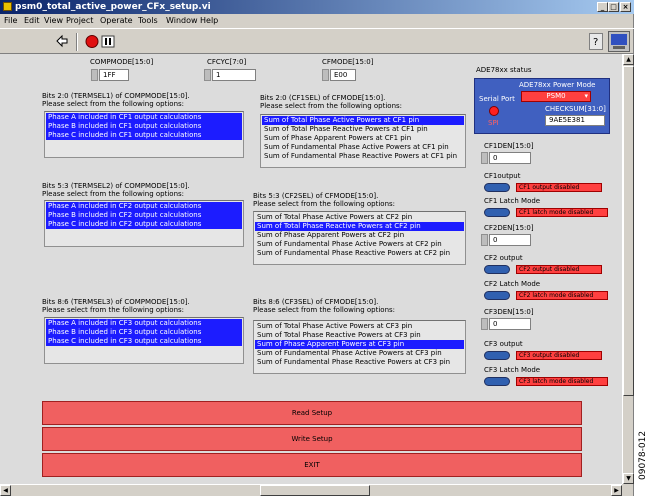  What do you see at coordinates (79, 21) in the screenshot?
I see `menu-project: Project` at bounding box center [79, 21].